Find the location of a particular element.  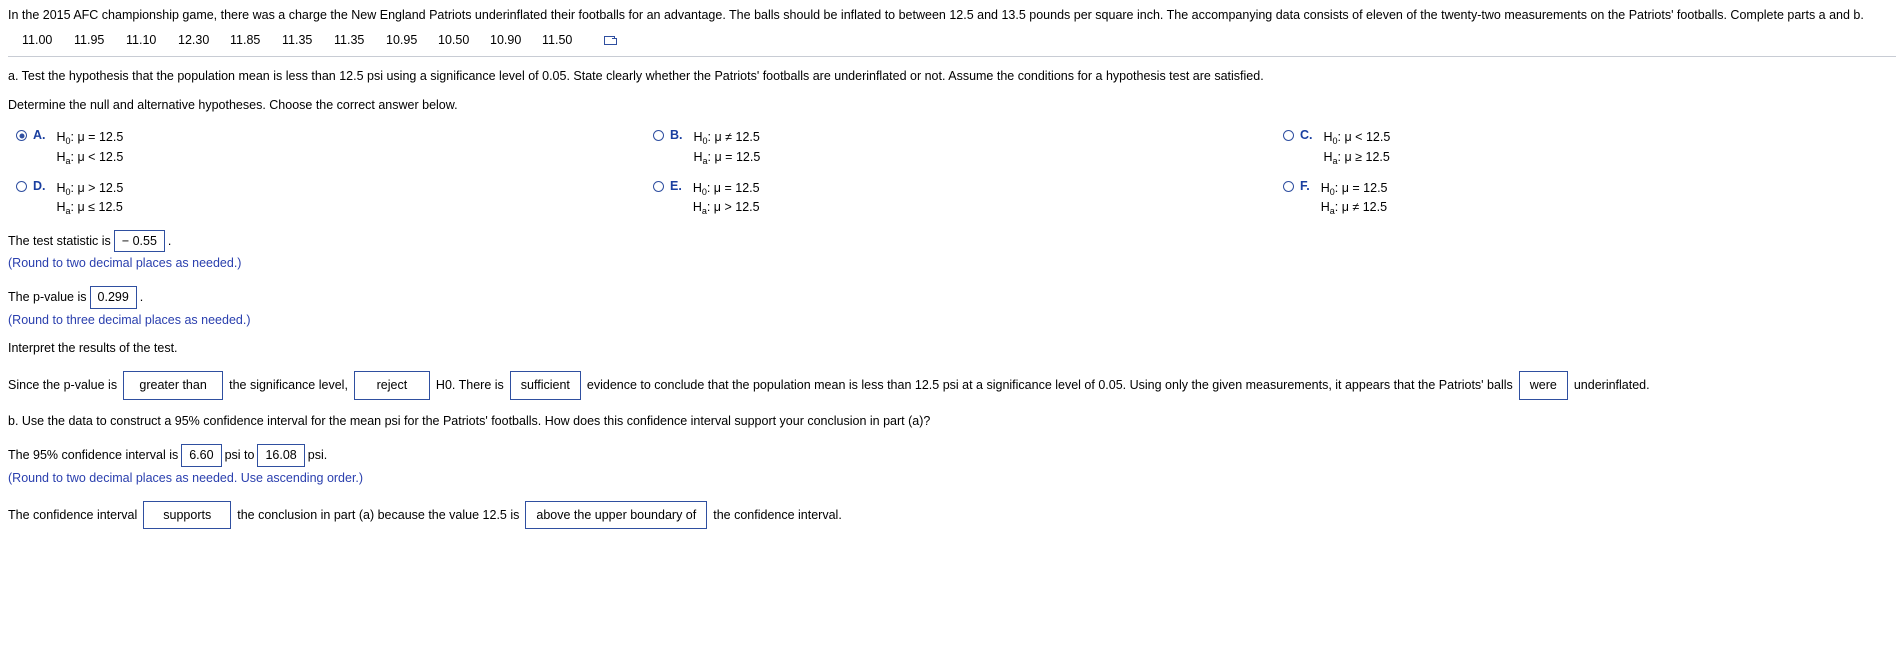

data-value: 12.30 is located at coordinates (194, 40).